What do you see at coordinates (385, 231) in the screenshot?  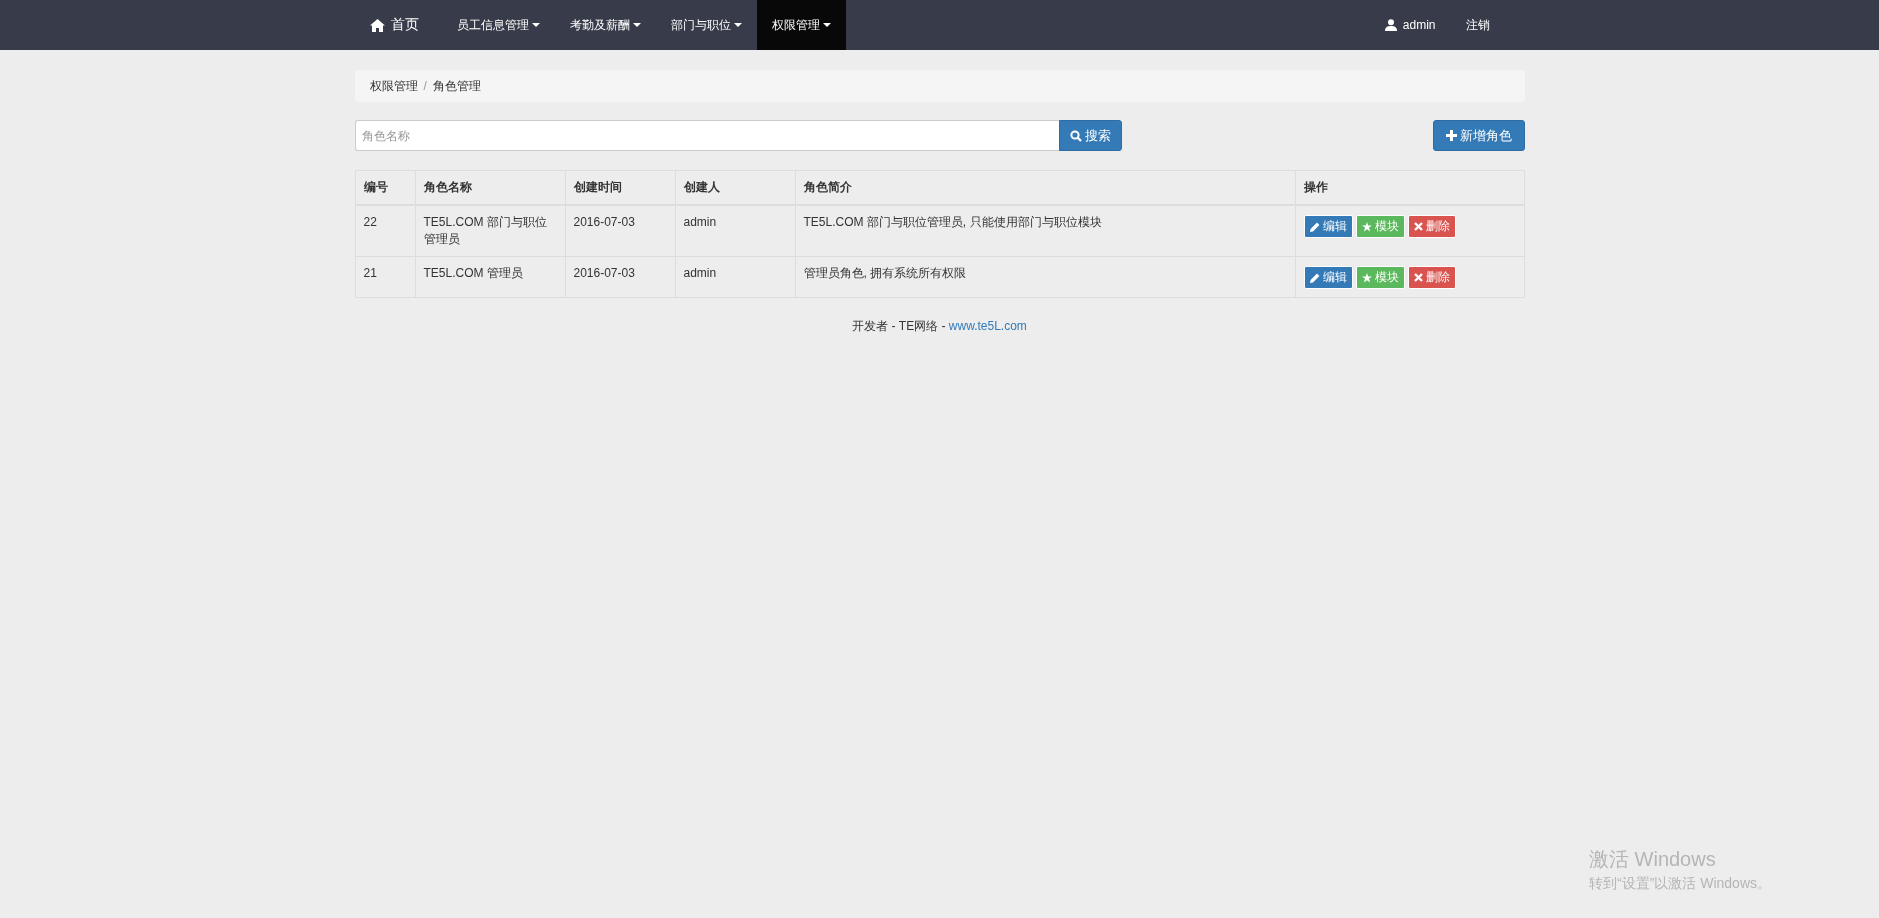 I see `table-cell: 22` at bounding box center [385, 231].